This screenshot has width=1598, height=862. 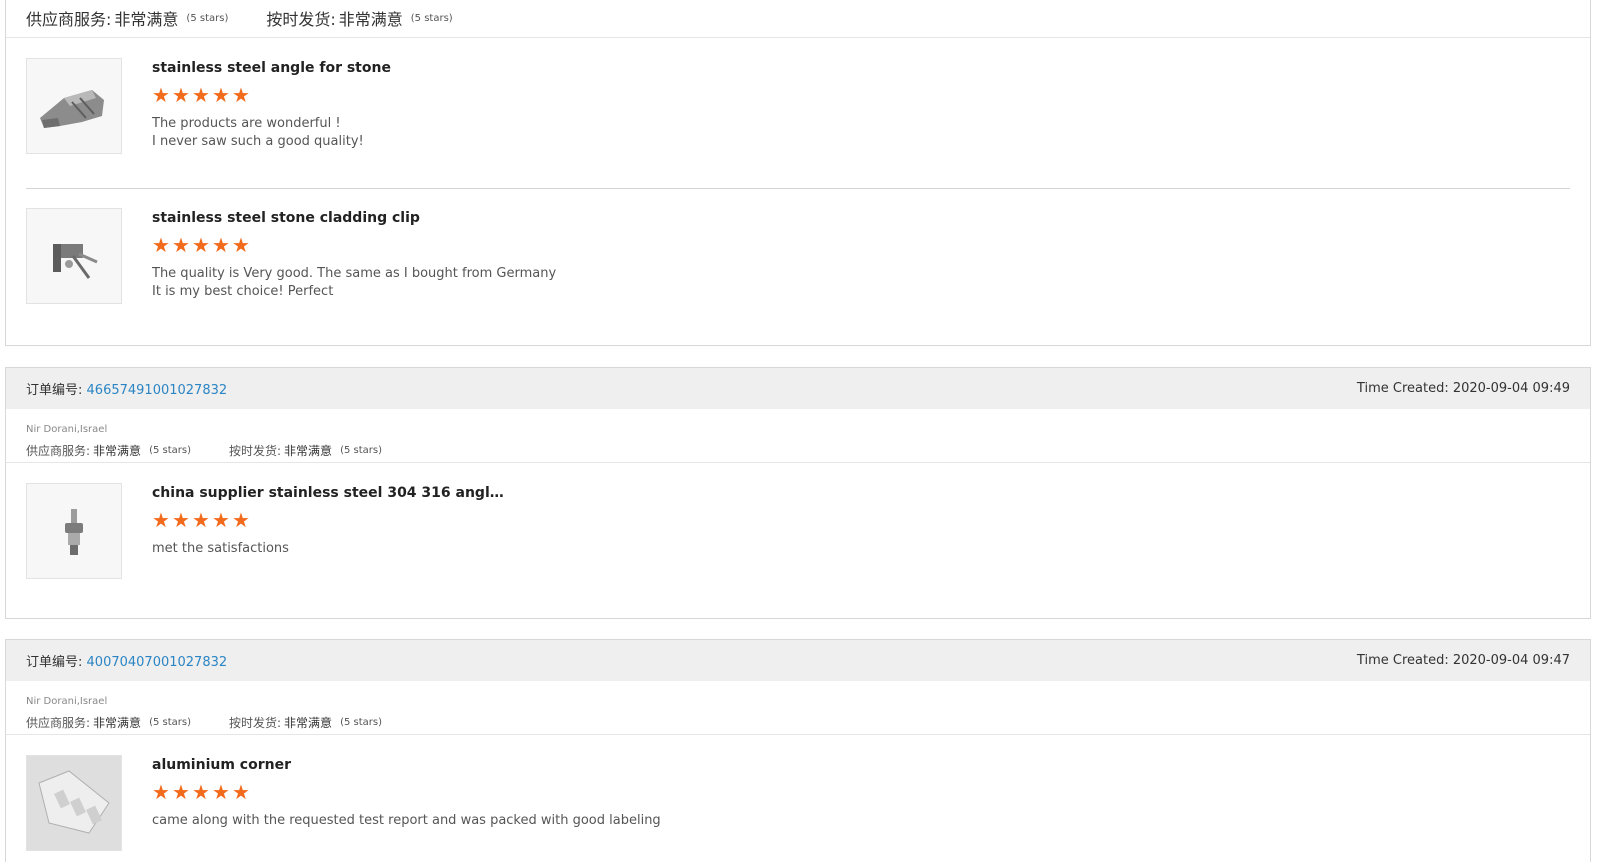 I want to click on review-line: It is my best choice! Perfect, so click(x=243, y=291).